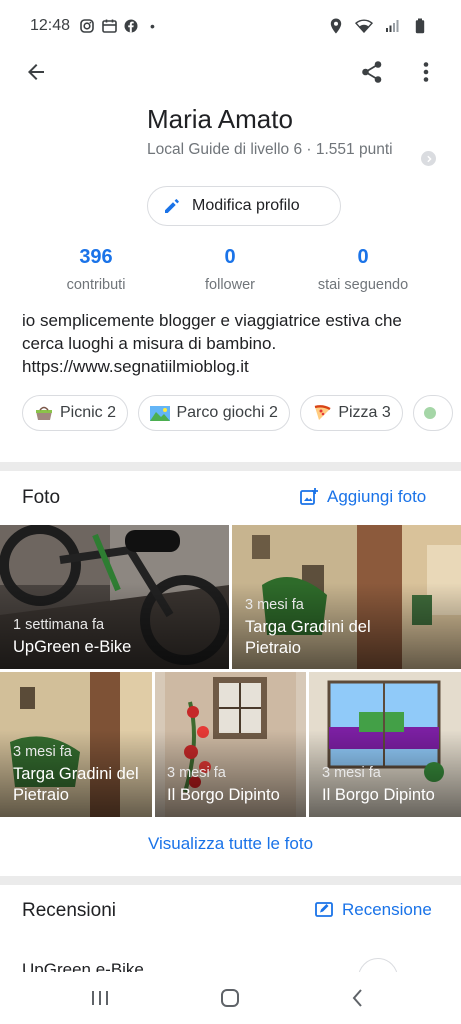 The height and width of the screenshot is (1024, 461). I want to click on stat-following: 0 stai seguendo, so click(363, 269).